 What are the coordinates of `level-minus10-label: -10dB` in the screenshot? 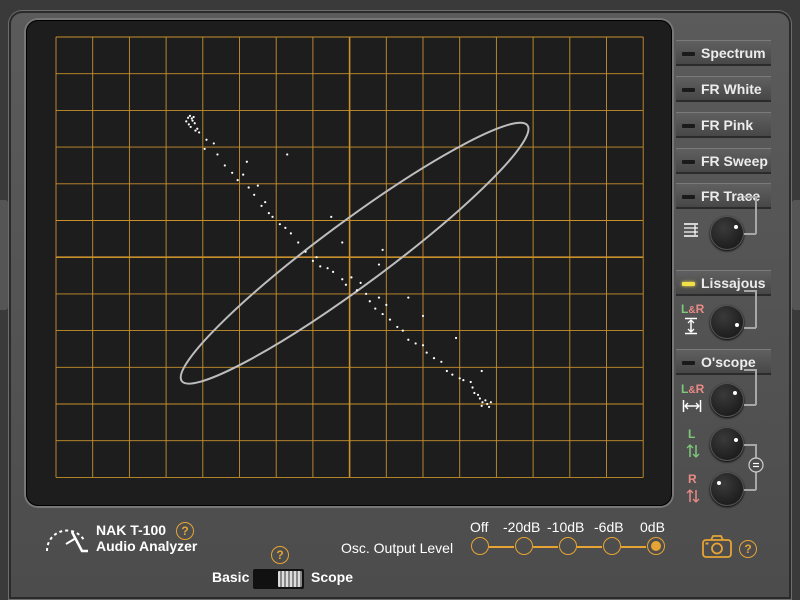 It's located at (566, 527).